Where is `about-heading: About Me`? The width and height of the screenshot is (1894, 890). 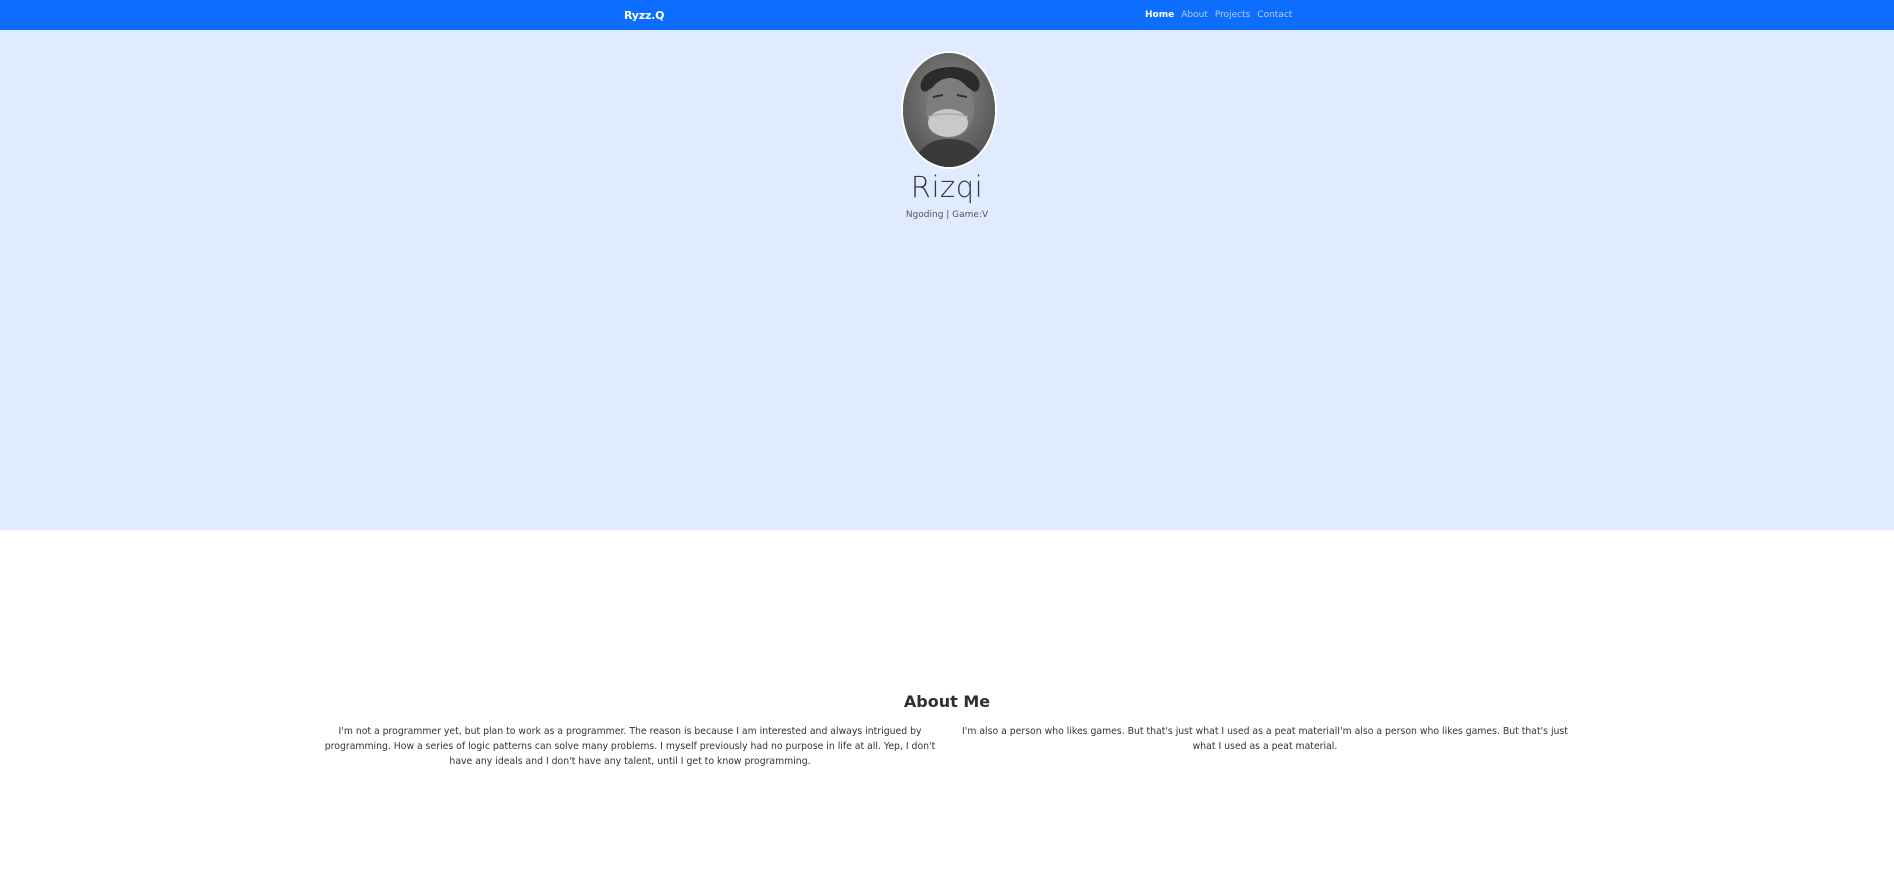 about-heading: About Me is located at coordinates (947, 701).